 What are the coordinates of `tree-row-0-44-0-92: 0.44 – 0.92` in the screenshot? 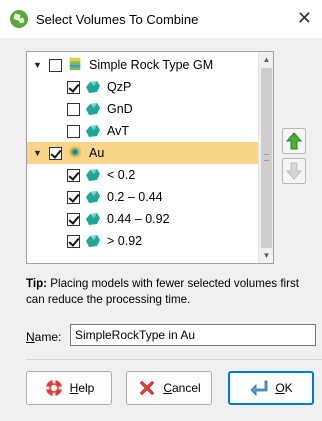 It's located at (143, 219).